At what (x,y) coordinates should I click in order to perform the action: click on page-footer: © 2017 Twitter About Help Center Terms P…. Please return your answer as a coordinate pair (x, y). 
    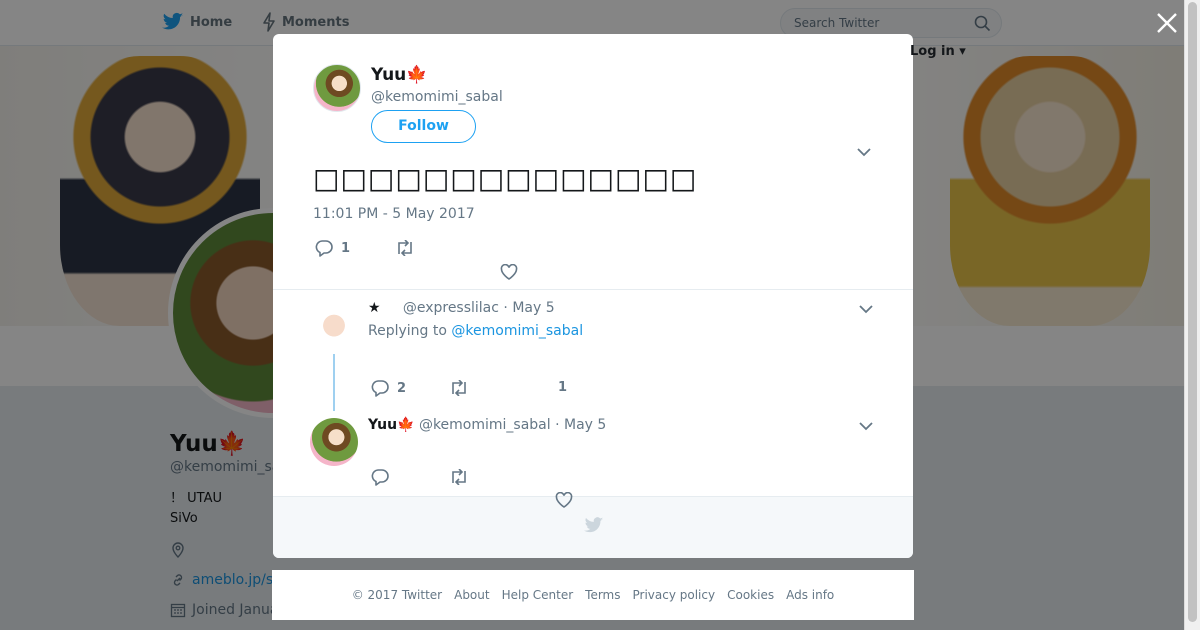
    Looking at the image, I should click on (593, 595).